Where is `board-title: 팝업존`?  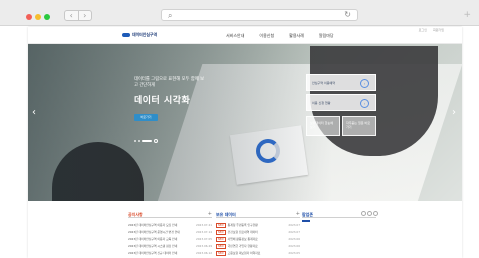
board-title: 팝업존 is located at coordinates (308, 214).